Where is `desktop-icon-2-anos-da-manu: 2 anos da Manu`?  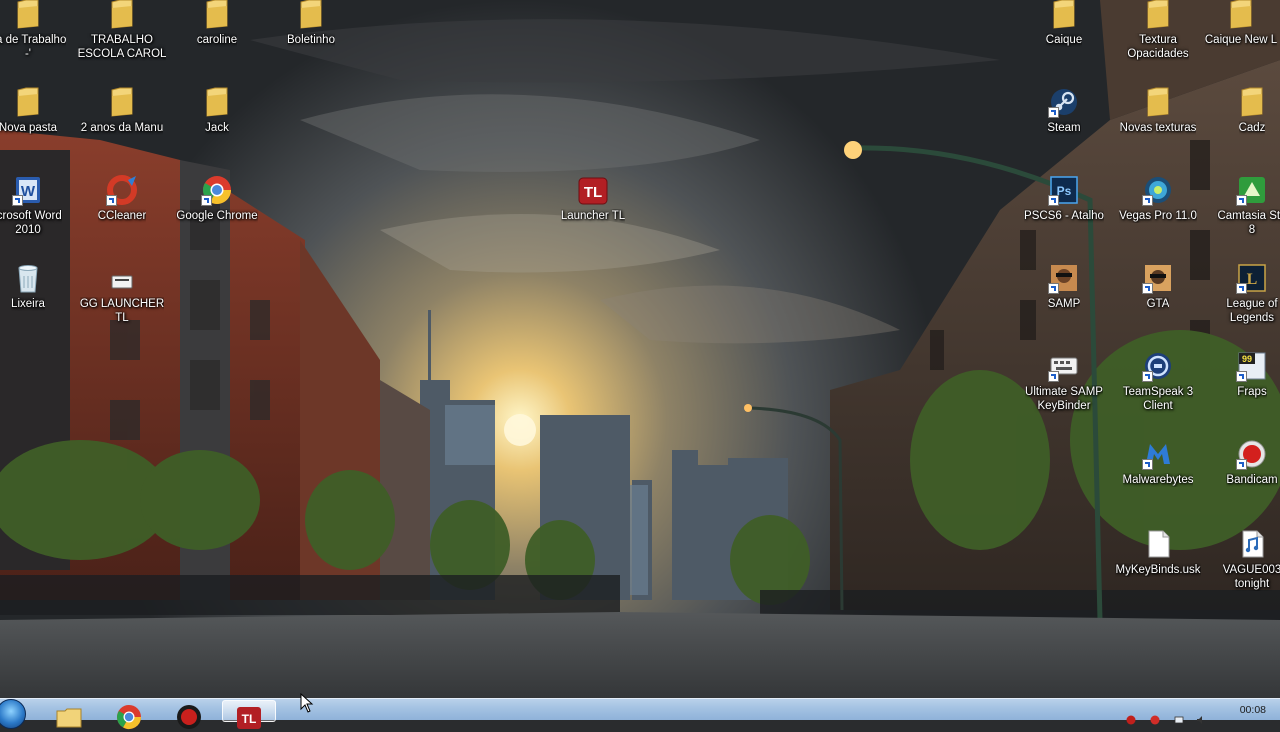
desktop-icon-2-anos-da-manu: 2 anos da Manu is located at coordinates (122, 110).